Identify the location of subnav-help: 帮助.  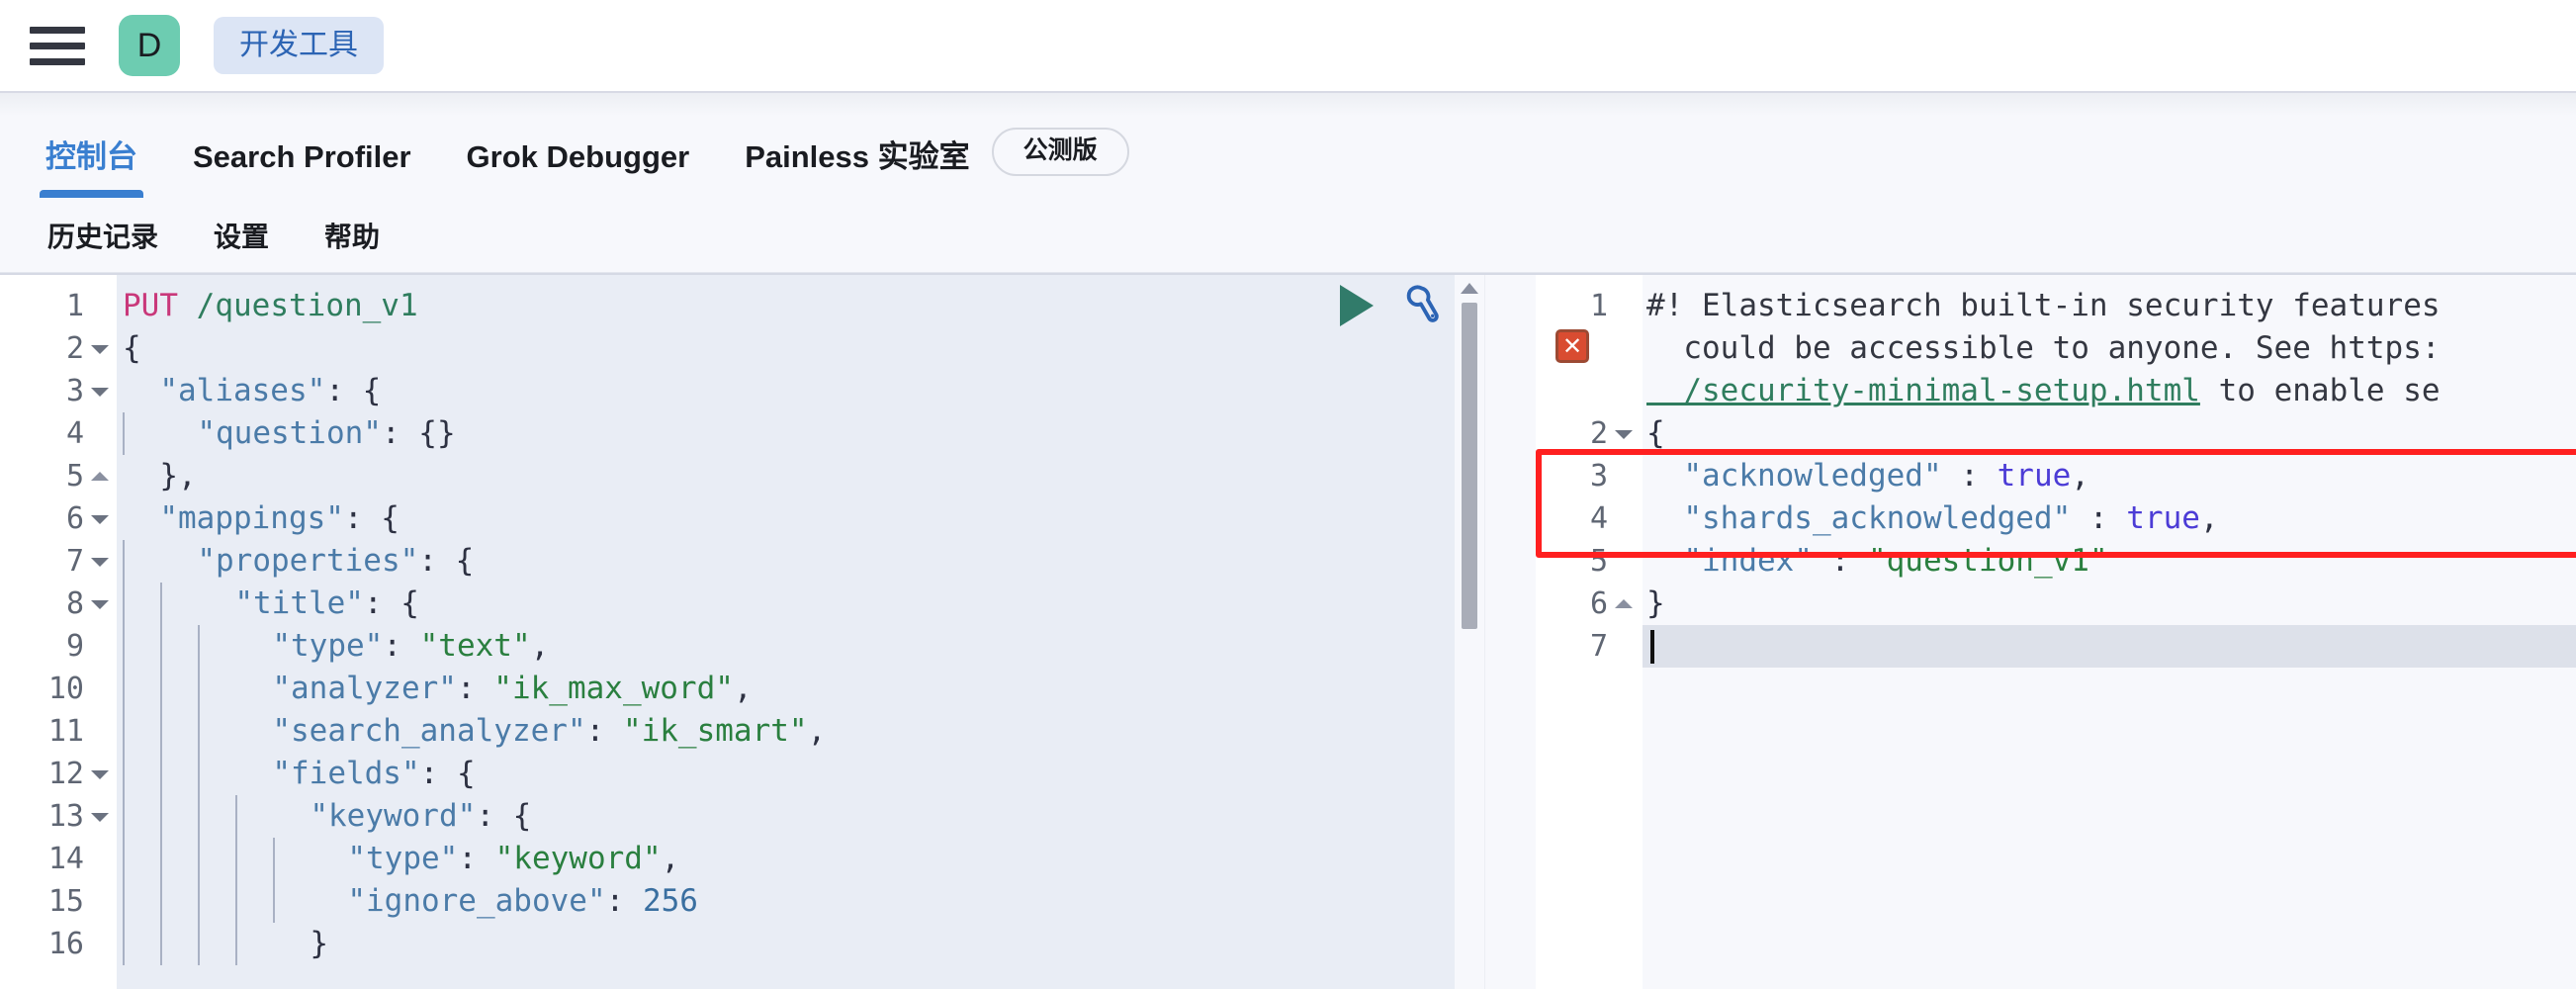
(352, 236).